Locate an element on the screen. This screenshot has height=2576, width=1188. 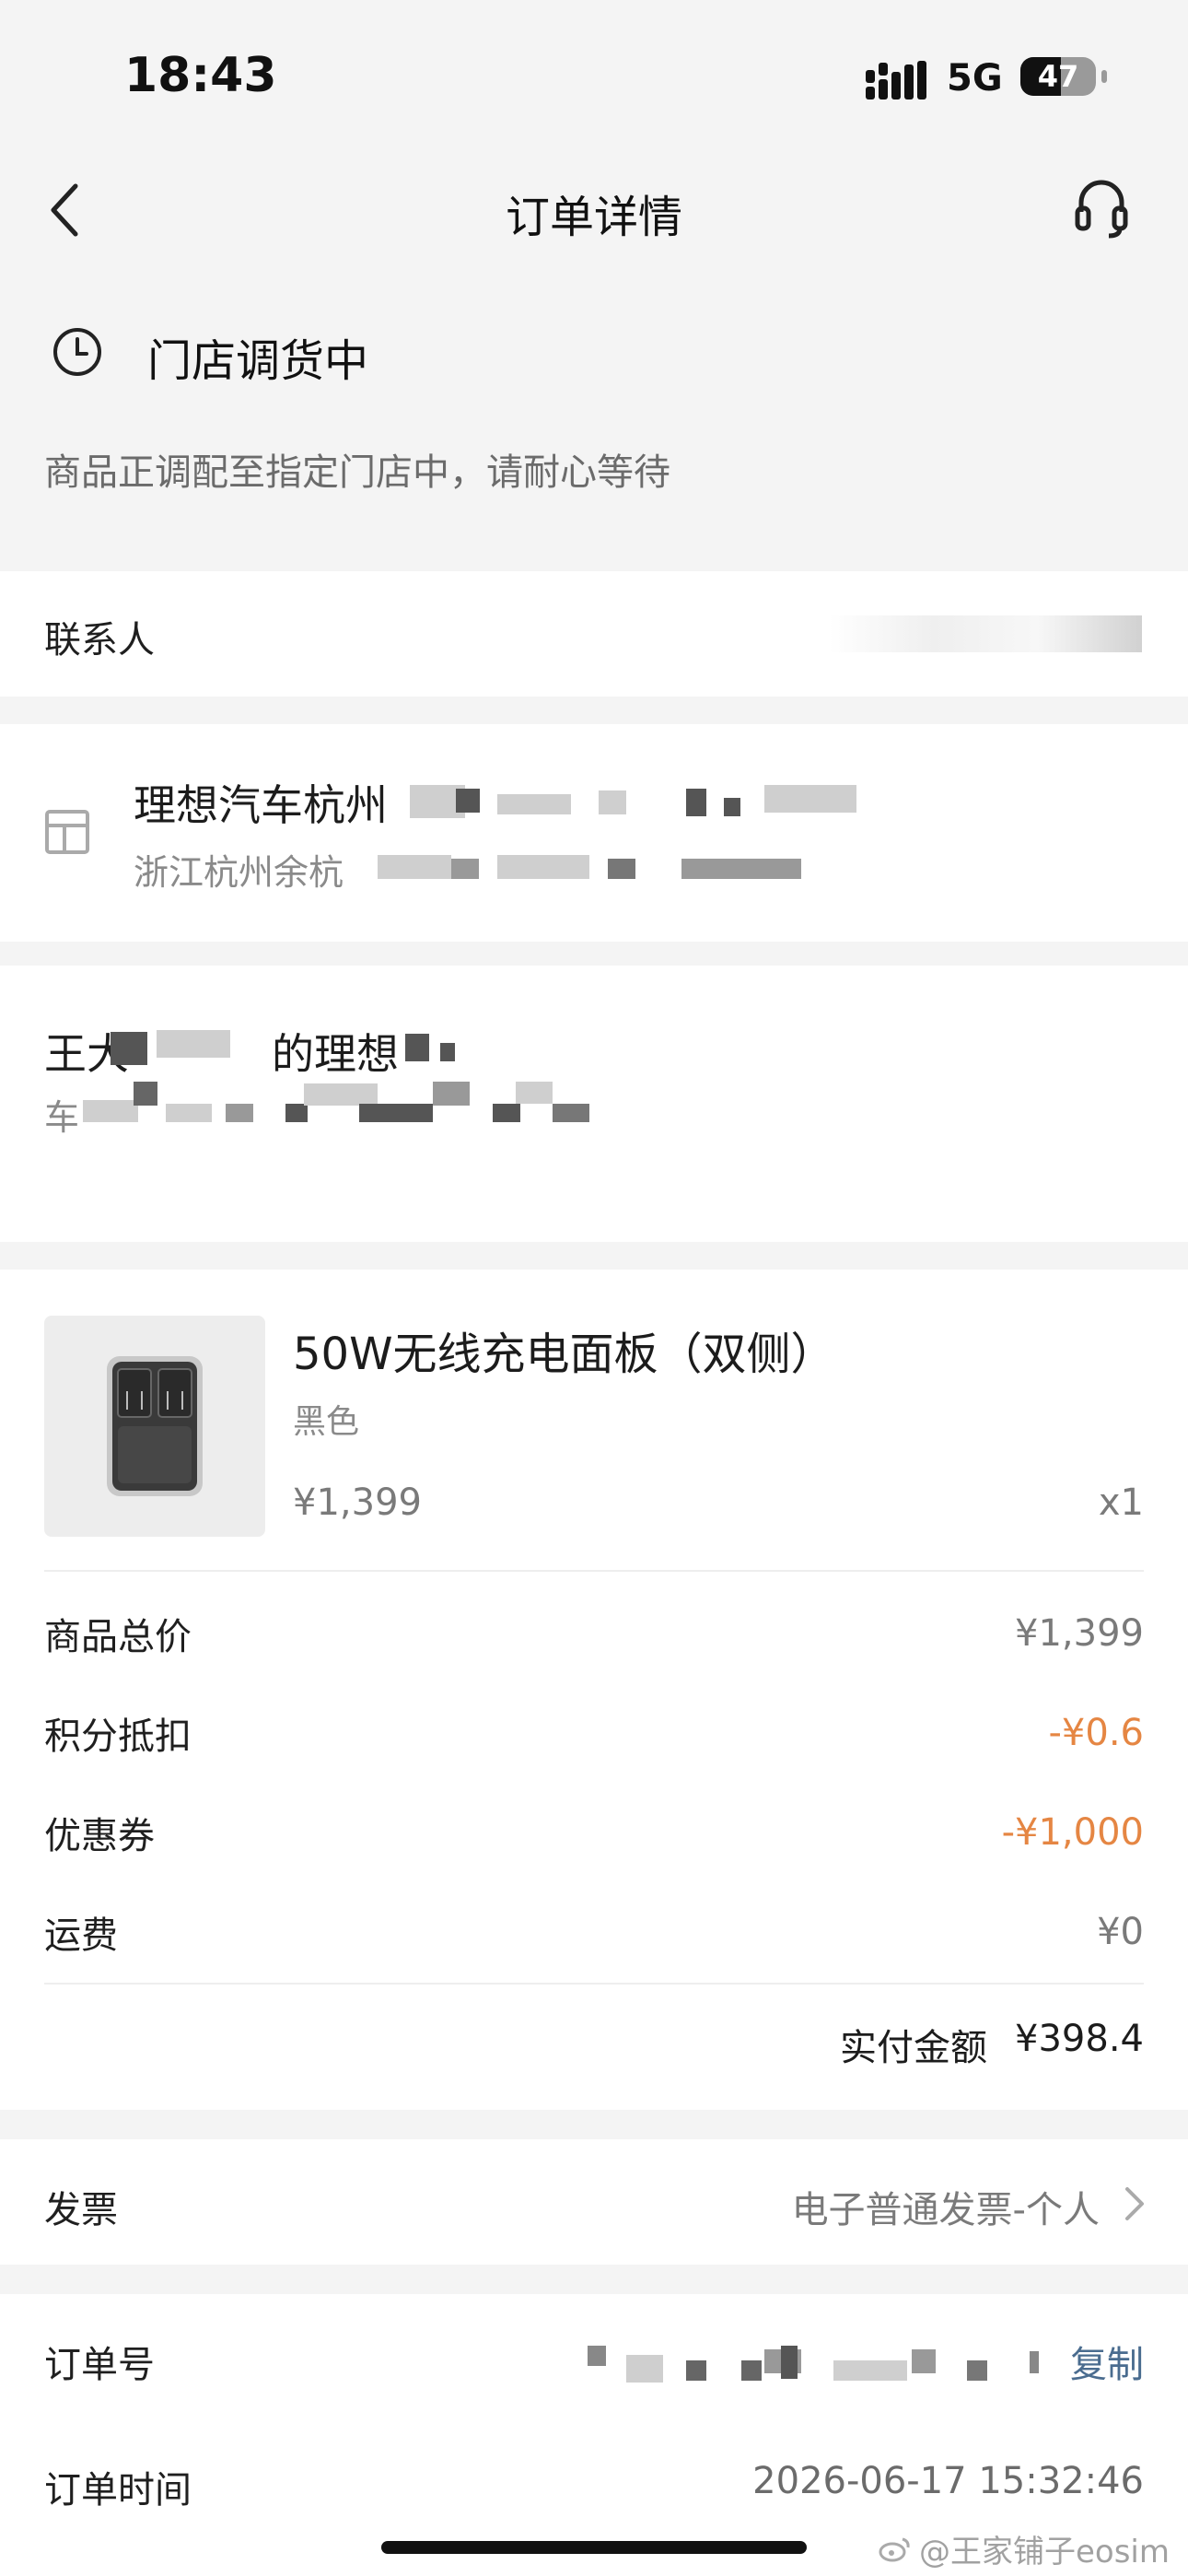
home-indicator is located at coordinates (594, 2547).